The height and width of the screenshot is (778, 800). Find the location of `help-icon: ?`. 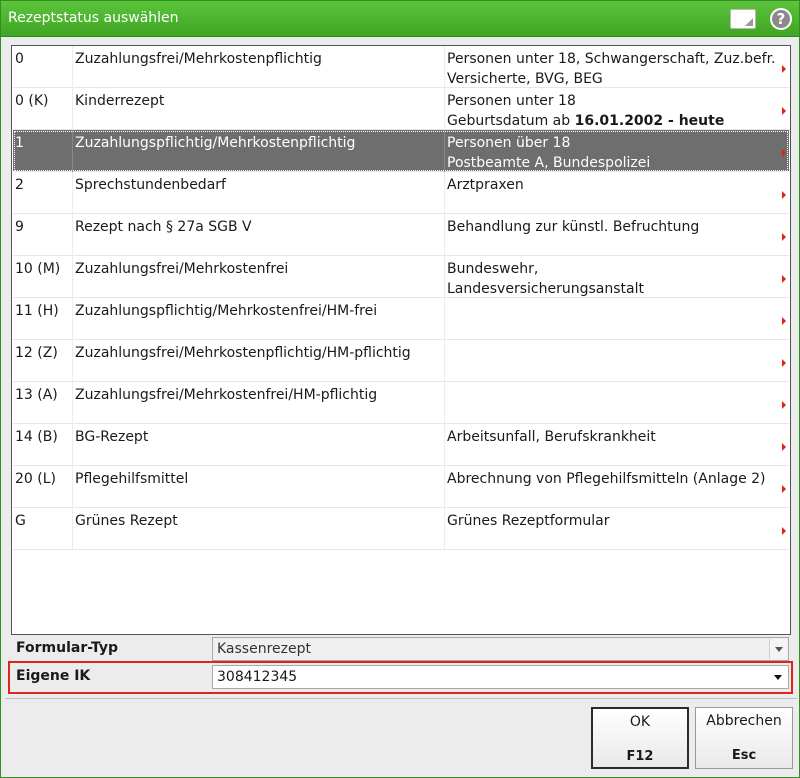

help-icon: ? is located at coordinates (781, 19).